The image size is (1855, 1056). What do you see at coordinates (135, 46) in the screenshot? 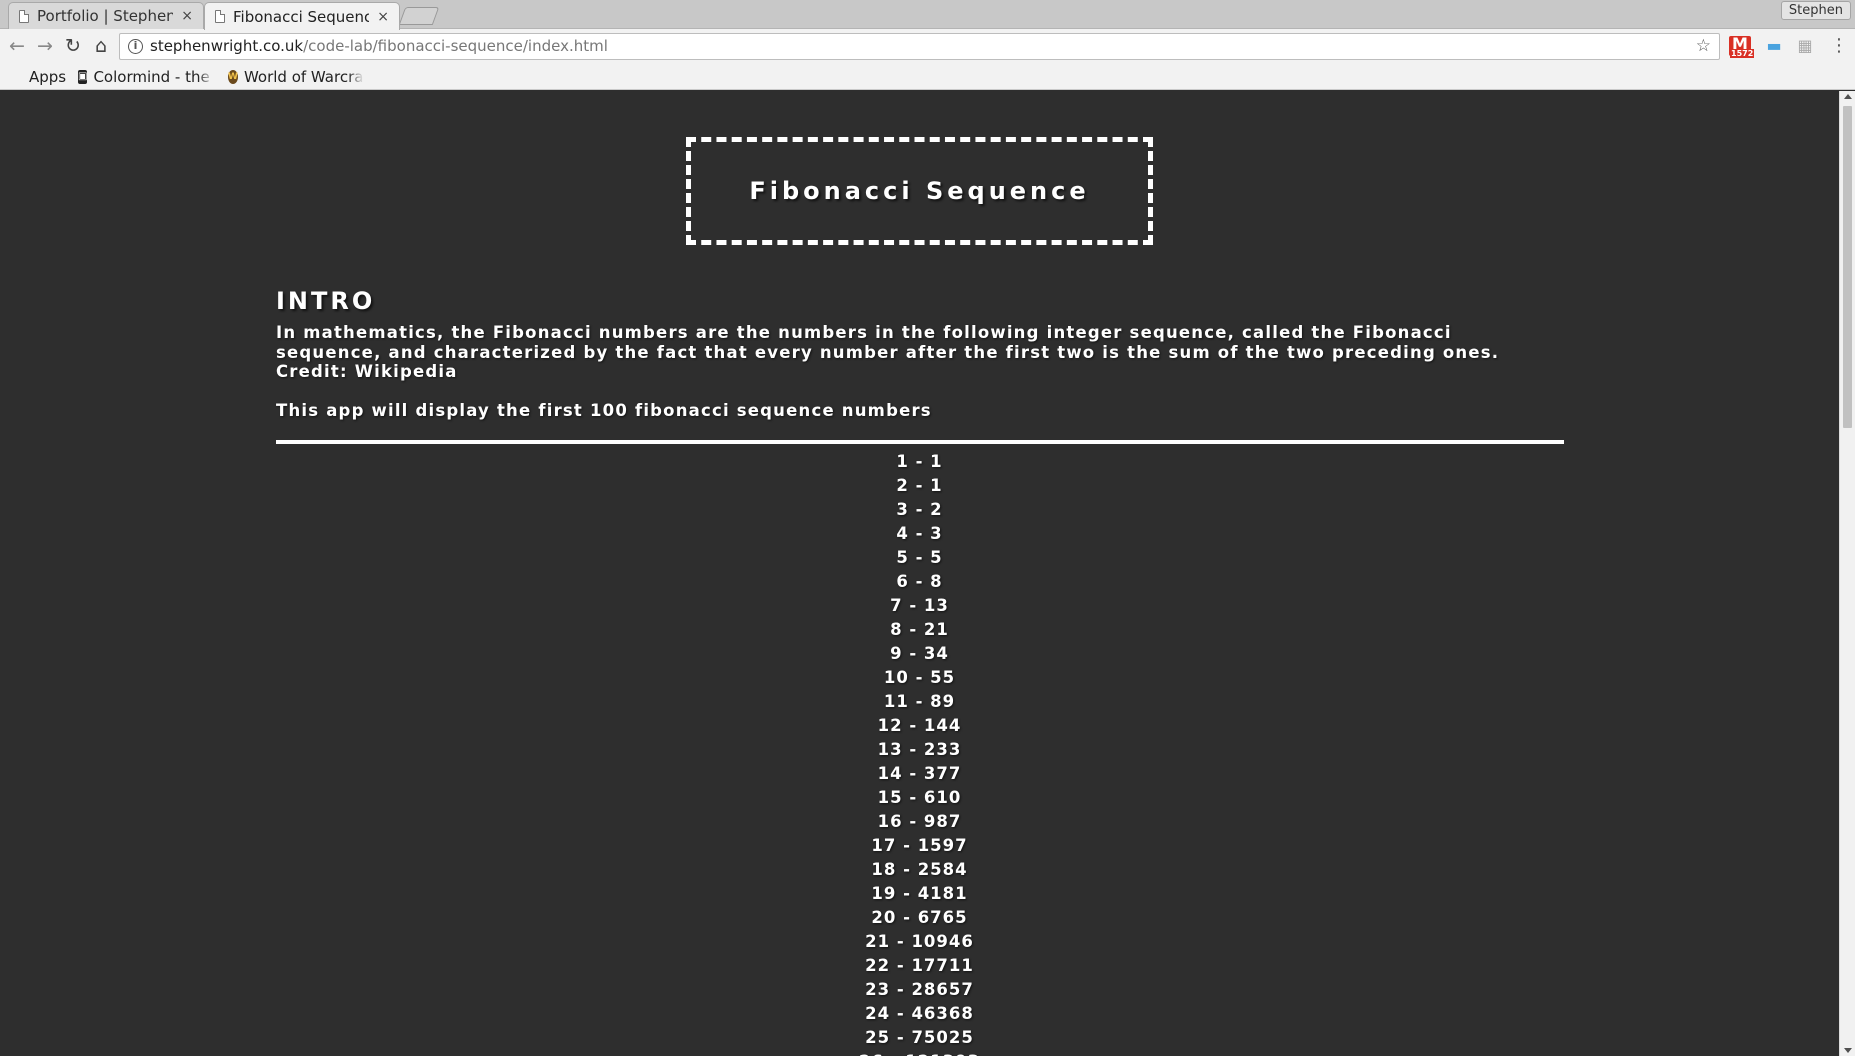
I see `info-icon: i` at bounding box center [135, 46].